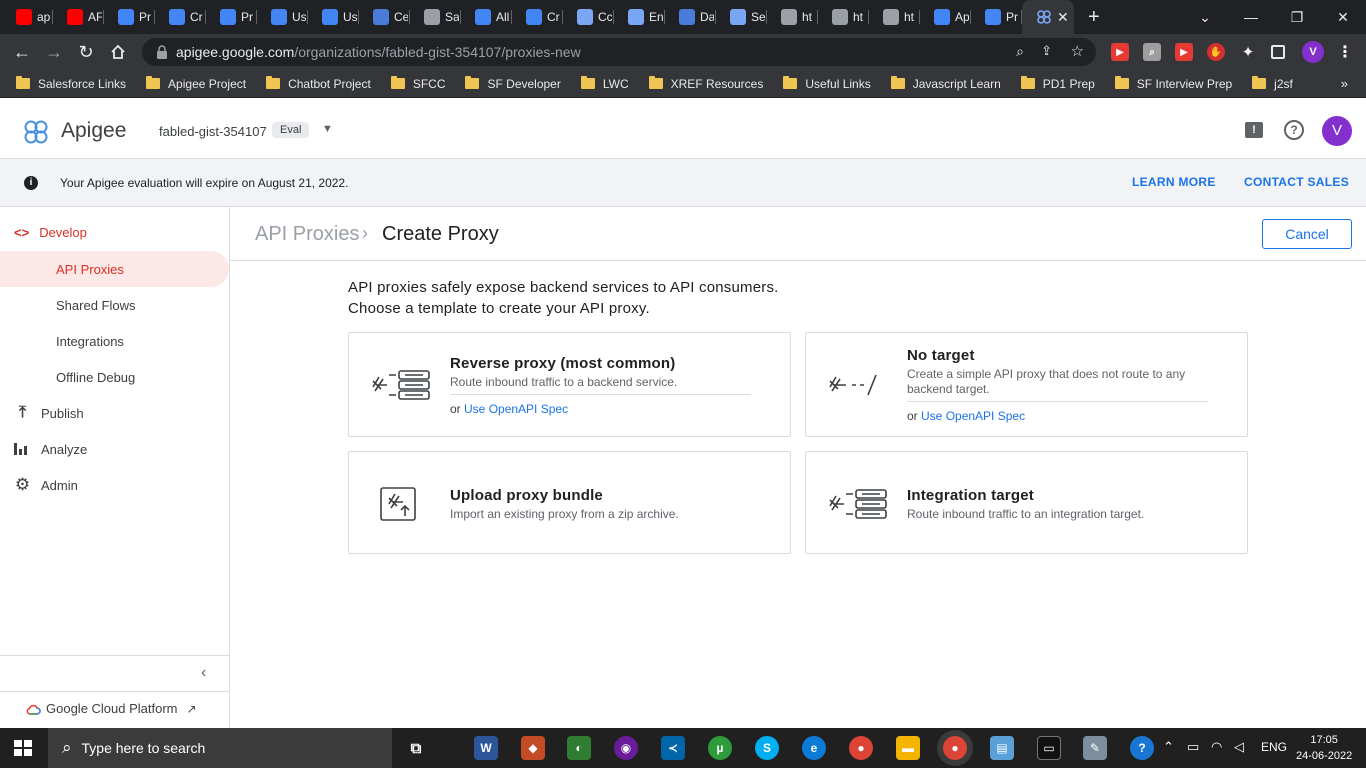 The width and height of the screenshot is (1366, 768). I want to click on battery-icon: ▭, so click(1193, 747).